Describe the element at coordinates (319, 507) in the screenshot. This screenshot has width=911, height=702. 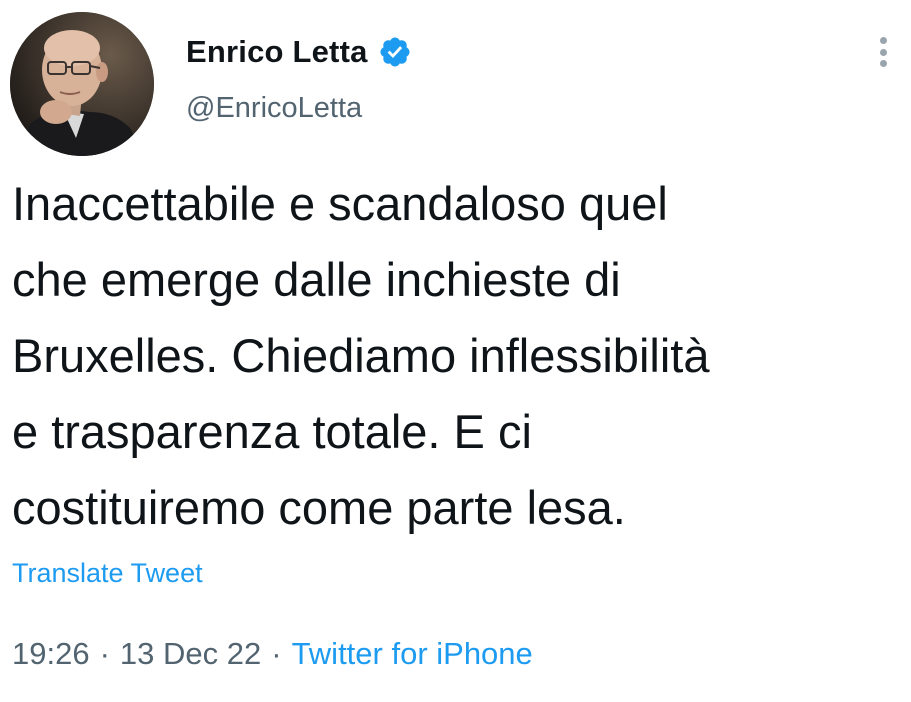
I see `tweet-text-line: costituiremo come parte lesa.` at that location.